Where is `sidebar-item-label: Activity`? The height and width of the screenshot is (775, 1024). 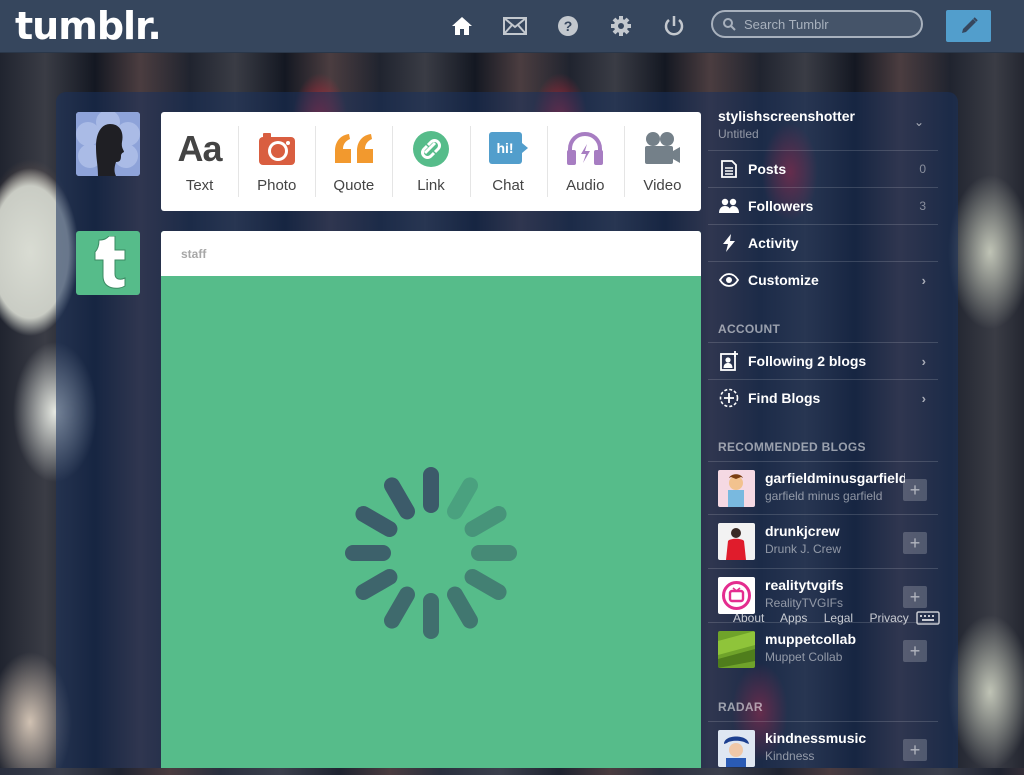
sidebar-item-label: Activity is located at coordinates (773, 243).